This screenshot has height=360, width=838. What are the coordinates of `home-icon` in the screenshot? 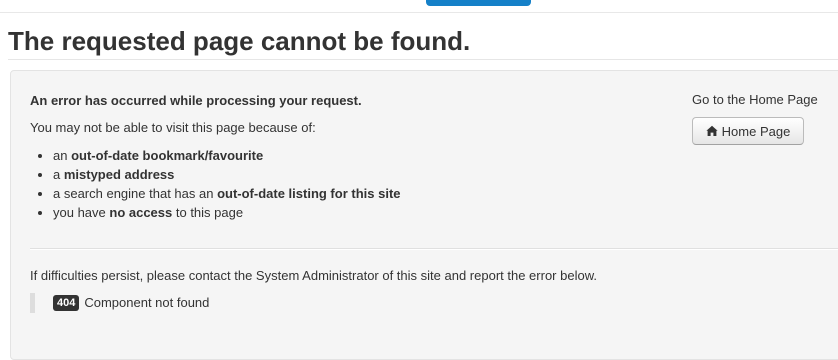 It's located at (712, 131).